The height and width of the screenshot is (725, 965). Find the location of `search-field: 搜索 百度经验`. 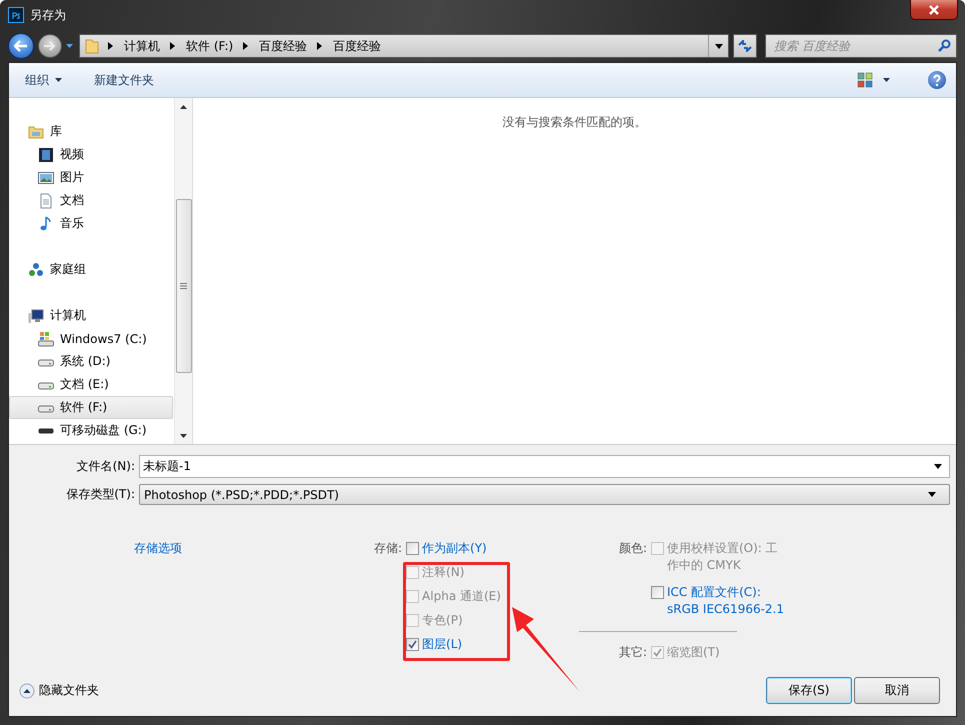

search-field: 搜索 百度经验 is located at coordinates (861, 46).